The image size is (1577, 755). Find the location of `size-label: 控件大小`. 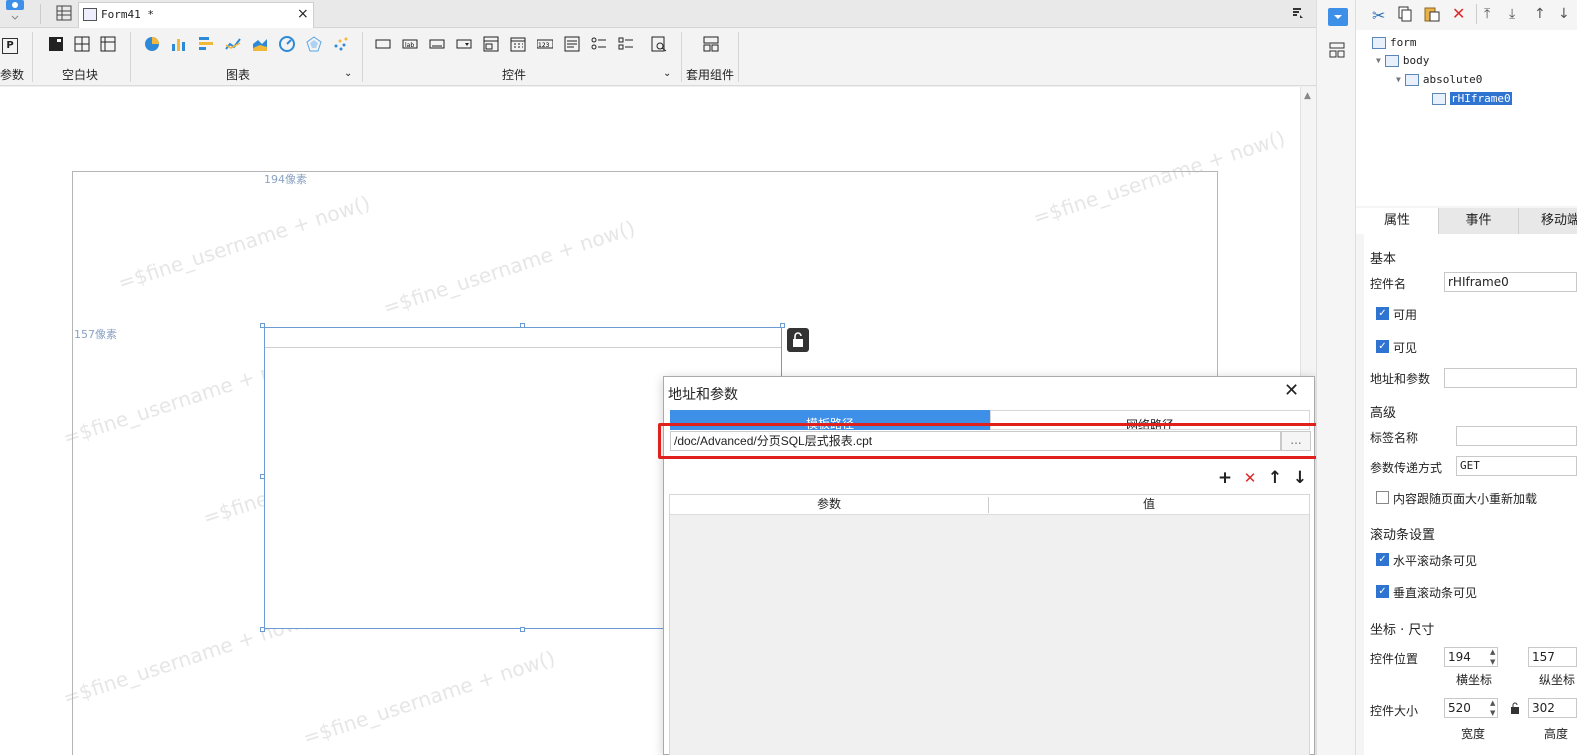

size-label: 控件大小 is located at coordinates (1394, 711).